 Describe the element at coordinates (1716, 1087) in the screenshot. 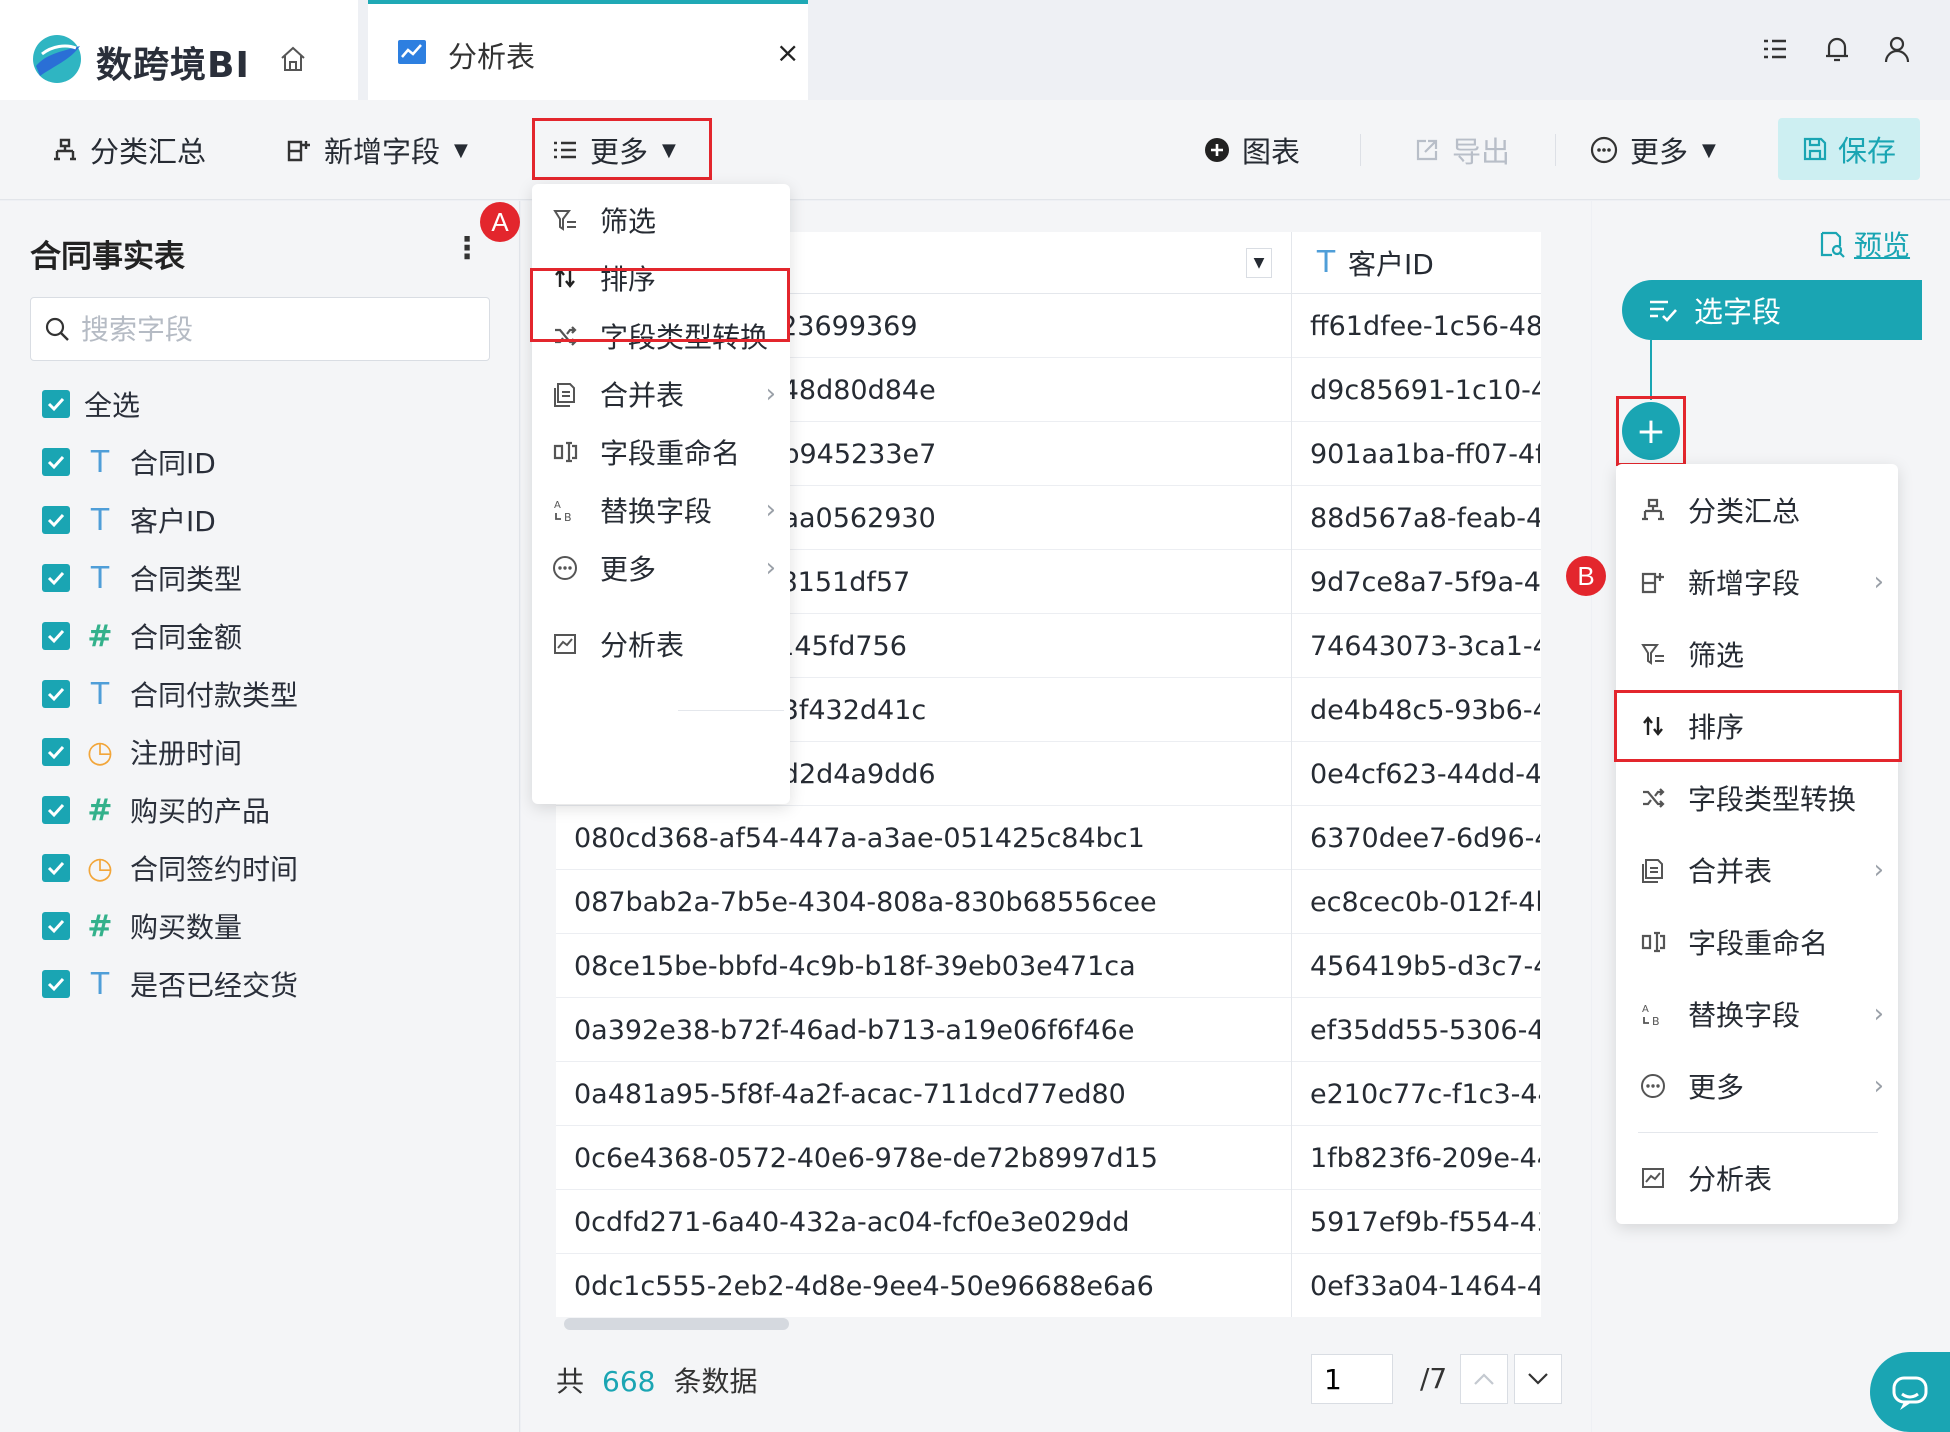

I see `menu-item-label: 更多` at that location.